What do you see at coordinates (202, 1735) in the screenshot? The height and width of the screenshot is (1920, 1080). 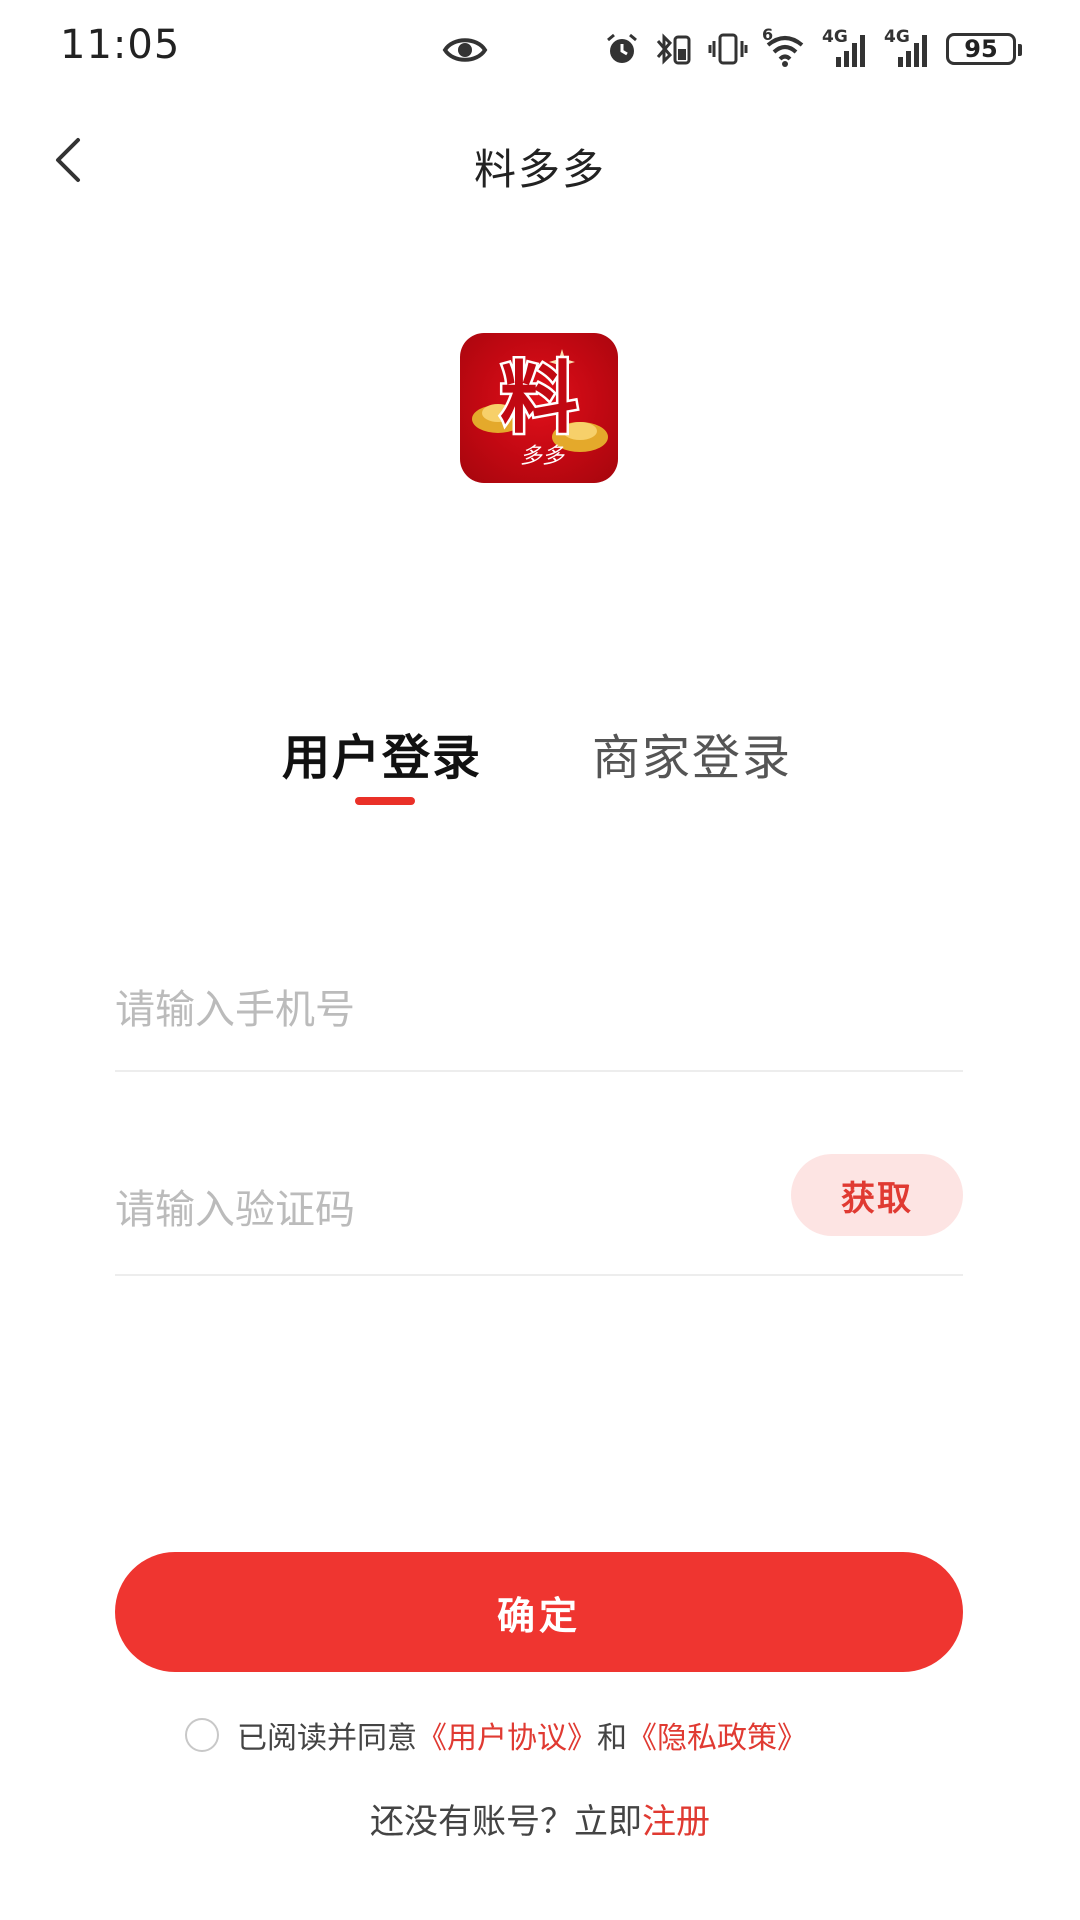 I see `agreement-checkbox` at bounding box center [202, 1735].